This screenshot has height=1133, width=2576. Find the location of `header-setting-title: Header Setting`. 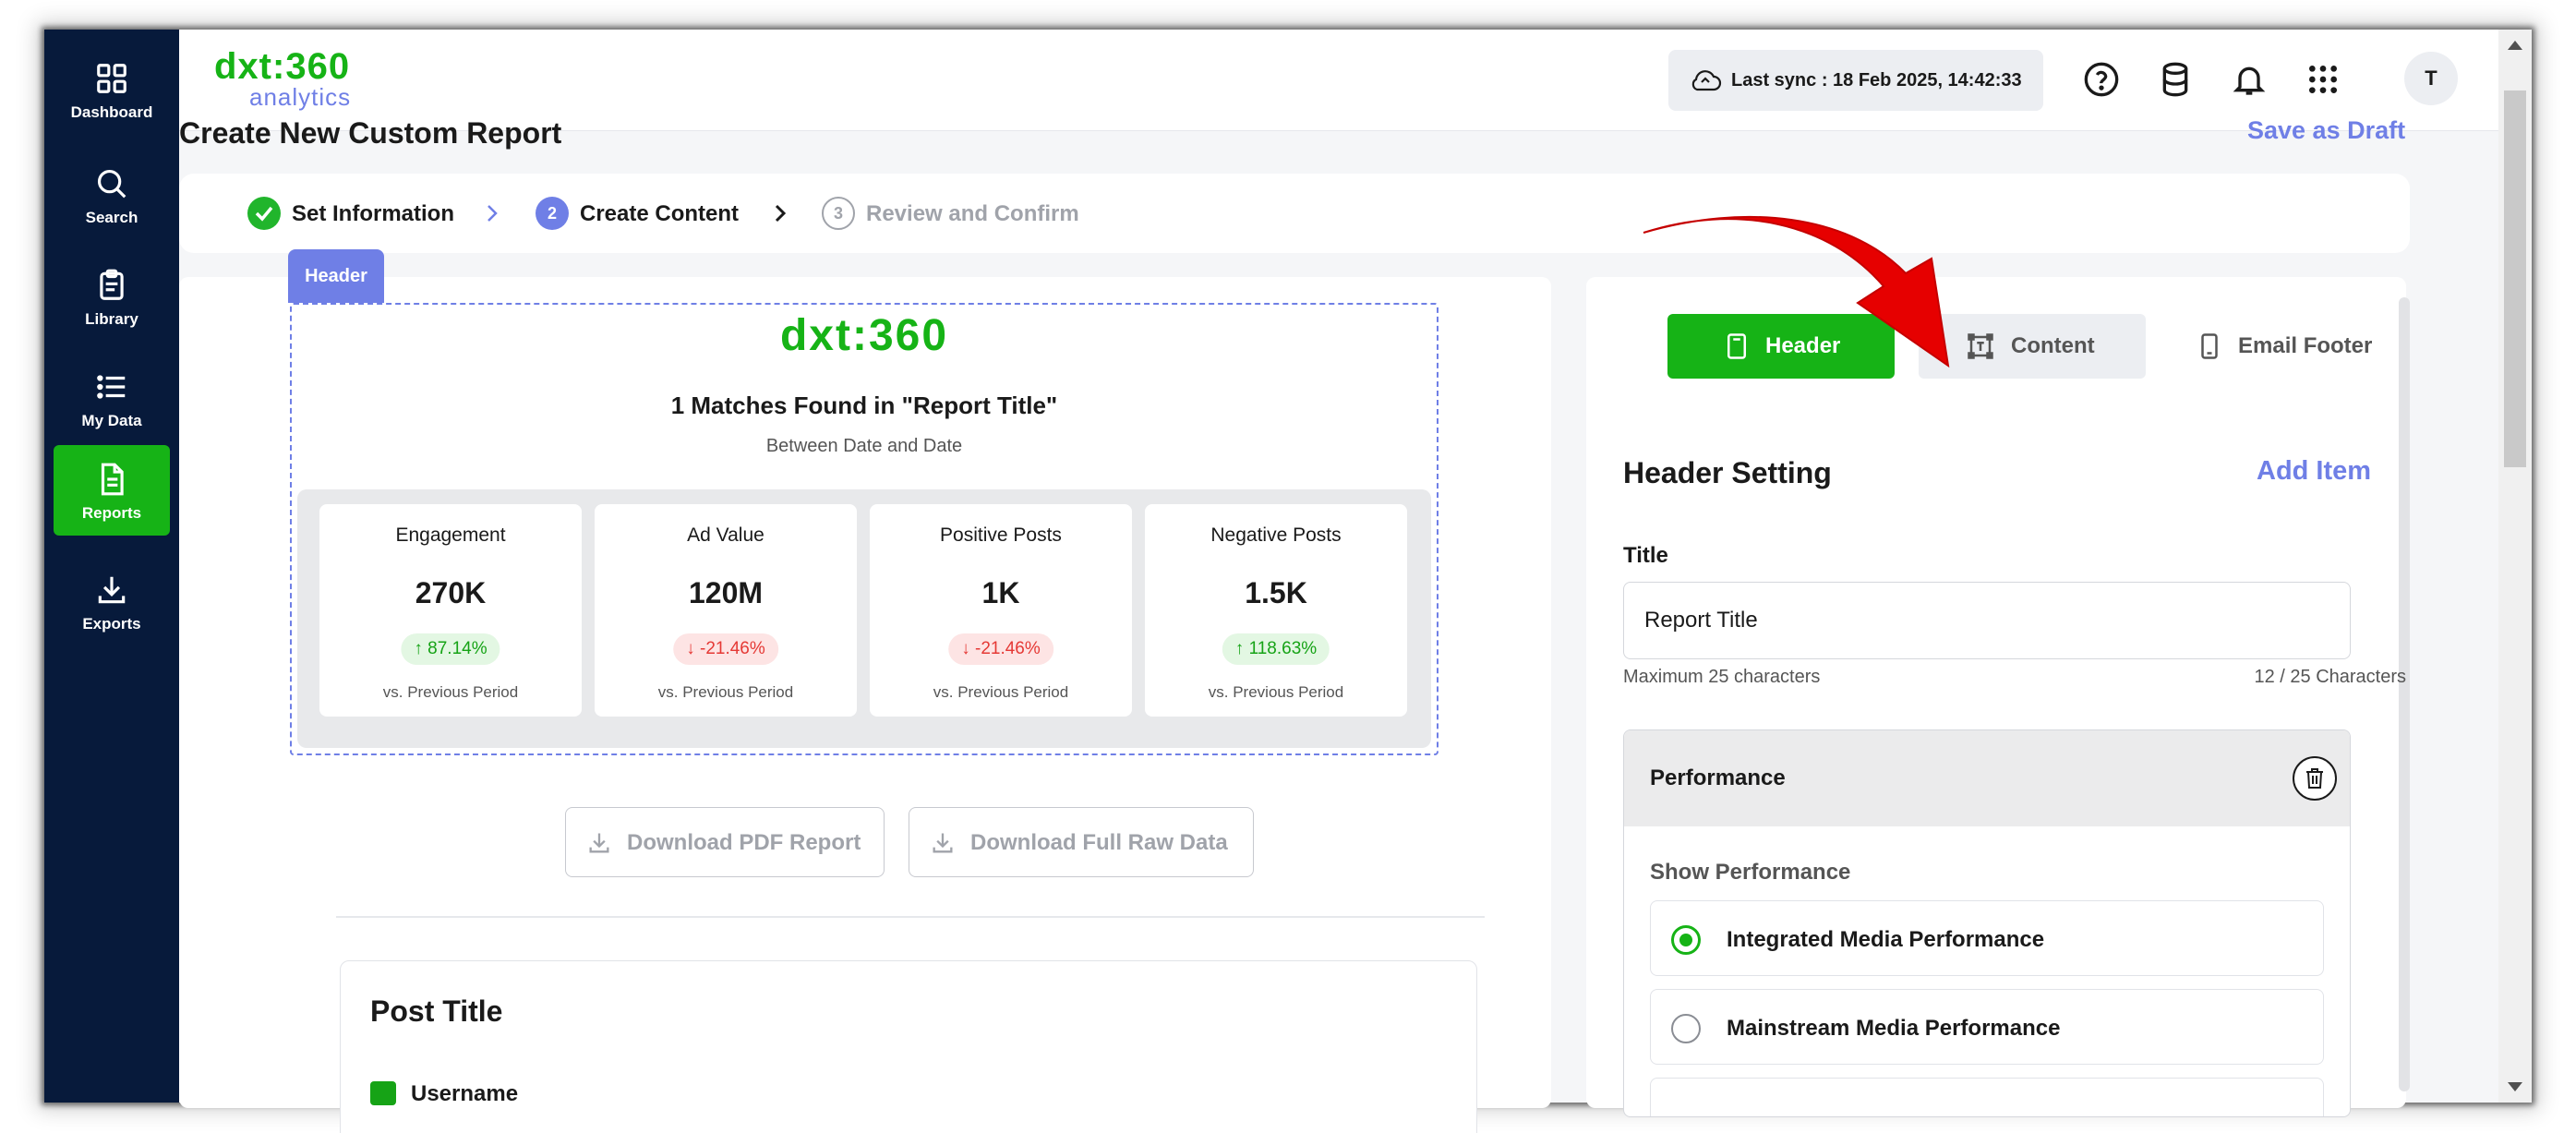

header-setting-title: Header Setting is located at coordinates (1727, 472).